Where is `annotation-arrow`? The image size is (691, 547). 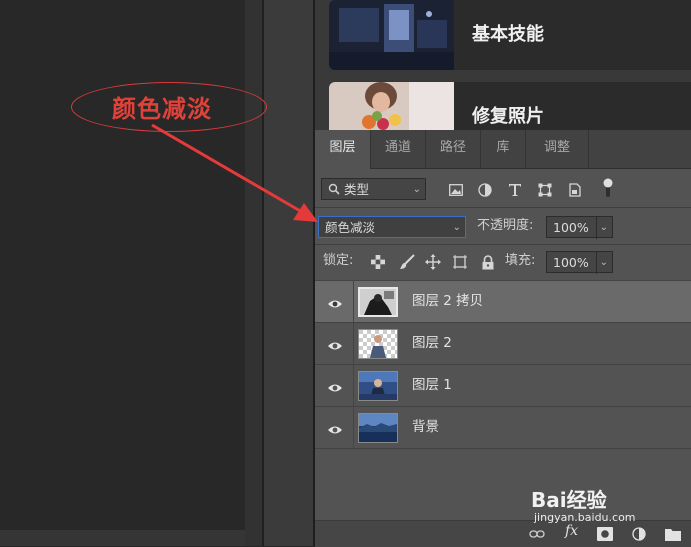
annotation-arrow is located at coordinates (234, 172).